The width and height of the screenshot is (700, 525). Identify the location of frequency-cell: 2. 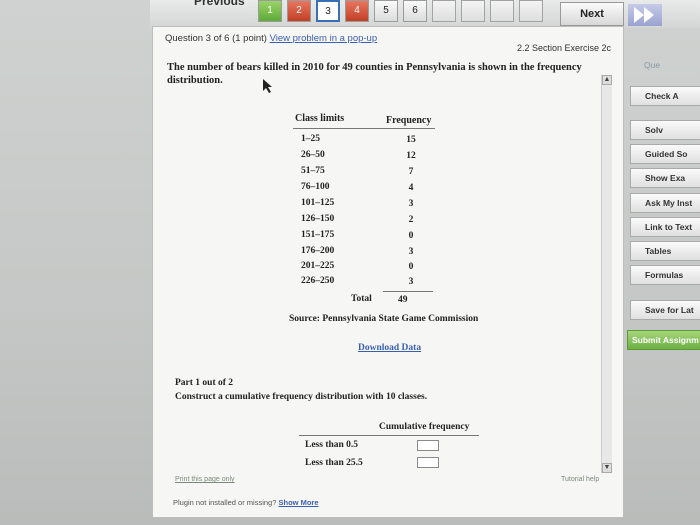
(411, 220).